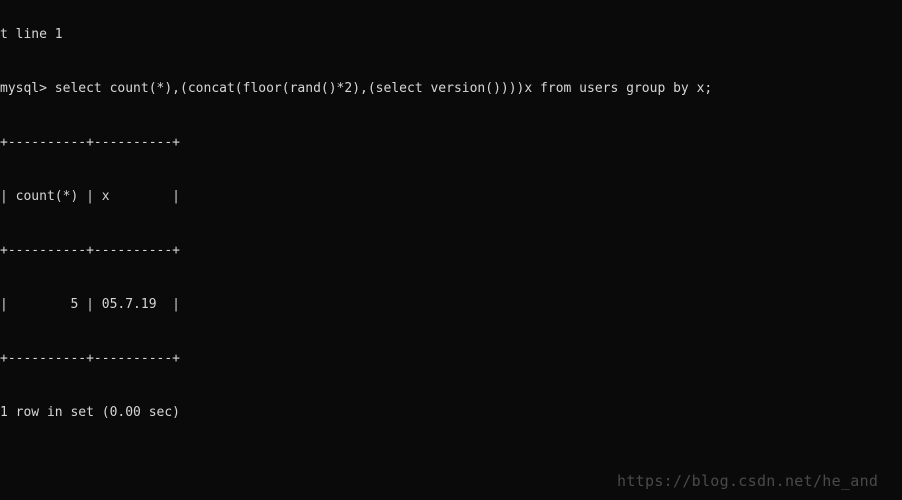  What do you see at coordinates (748, 481) in the screenshot?
I see `watermark-text: https://blog.csdn.net/he_and` at bounding box center [748, 481].